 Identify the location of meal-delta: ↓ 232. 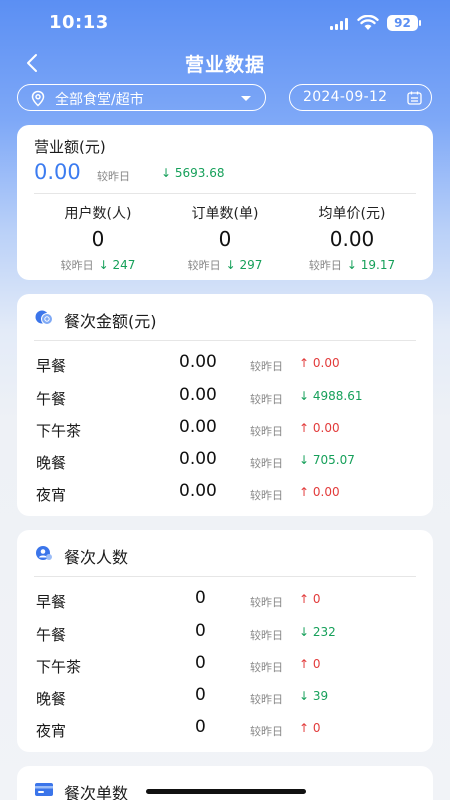
(317, 632).